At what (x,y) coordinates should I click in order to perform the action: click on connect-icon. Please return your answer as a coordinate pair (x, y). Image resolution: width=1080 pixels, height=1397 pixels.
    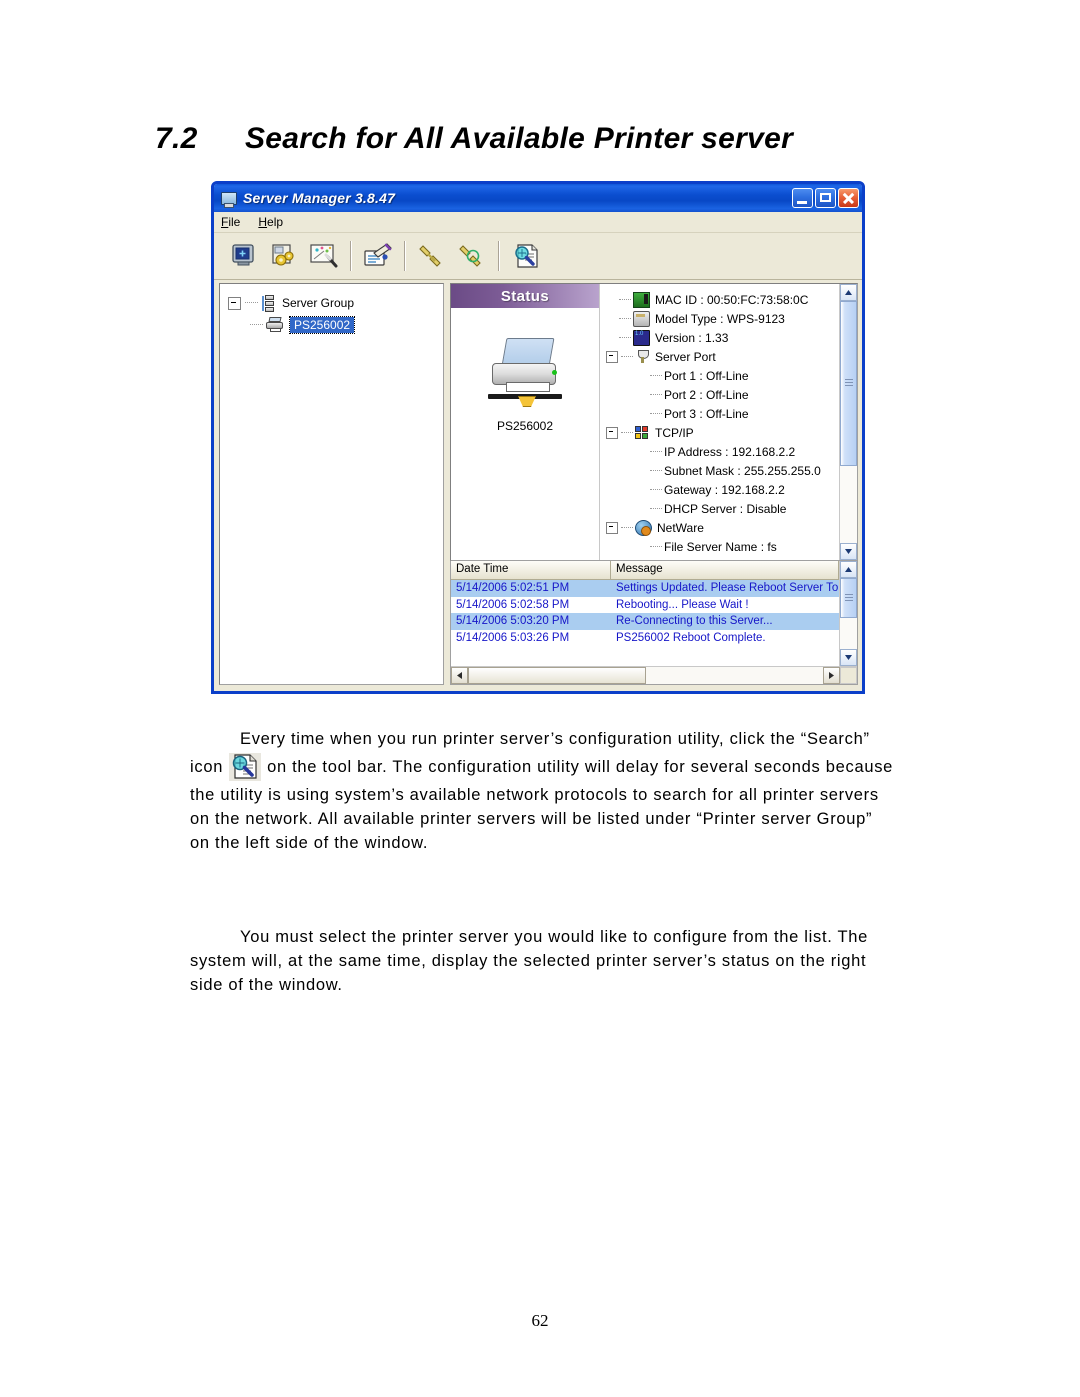
    Looking at the image, I should click on (432, 256).